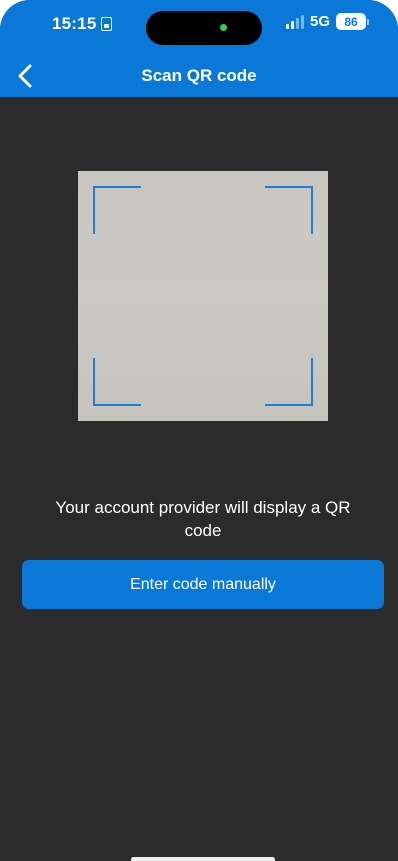 The width and height of the screenshot is (398, 861). I want to click on battery-level: 86, so click(351, 21).